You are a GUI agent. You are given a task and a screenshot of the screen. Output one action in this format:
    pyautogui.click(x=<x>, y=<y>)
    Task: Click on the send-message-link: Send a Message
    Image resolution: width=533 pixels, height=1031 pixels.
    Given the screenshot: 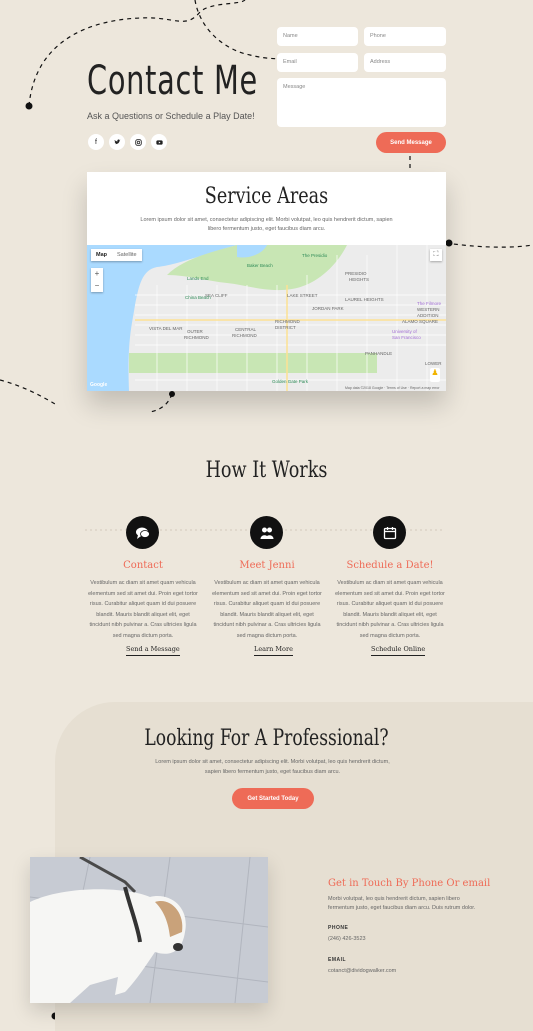 What is the action you would take?
    pyautogui.click(x=153, y=650)
    